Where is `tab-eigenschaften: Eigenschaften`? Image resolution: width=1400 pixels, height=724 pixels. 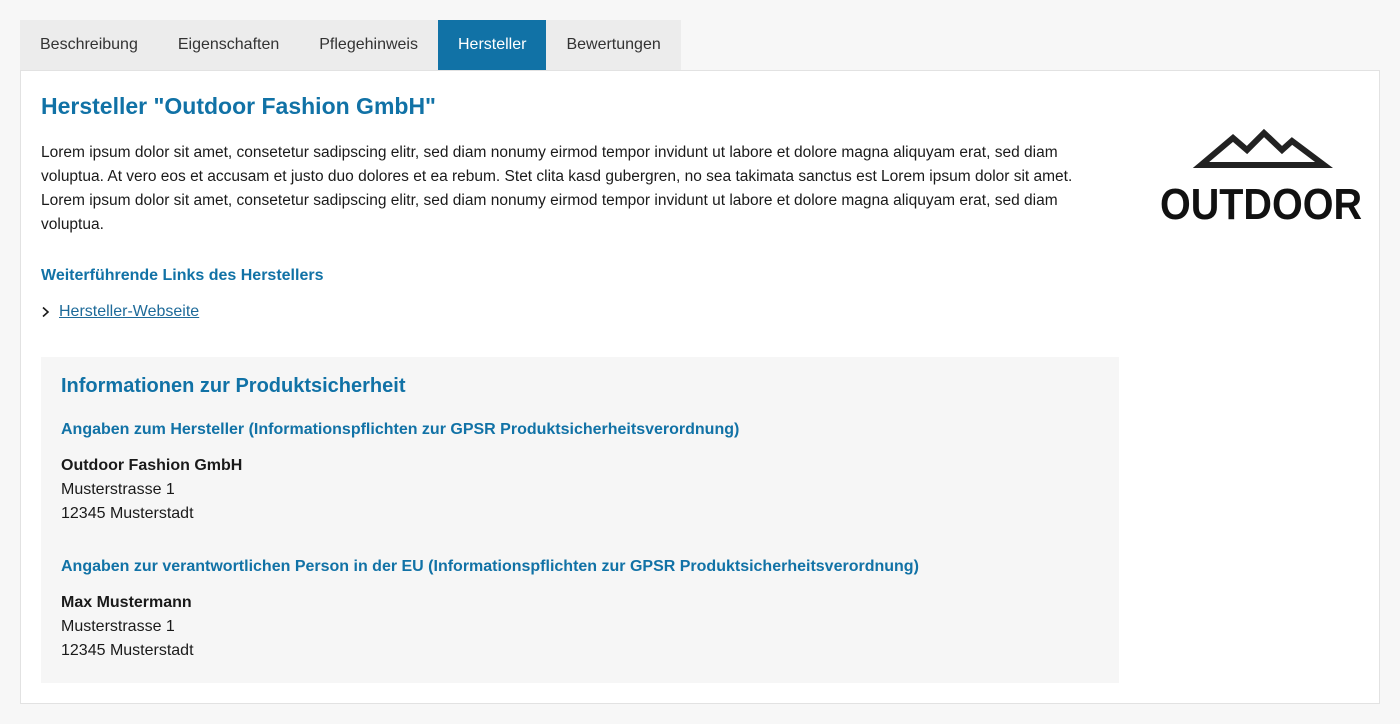 tab-eigenschaften: Eigenschaften is located at coordinates (228, 45).